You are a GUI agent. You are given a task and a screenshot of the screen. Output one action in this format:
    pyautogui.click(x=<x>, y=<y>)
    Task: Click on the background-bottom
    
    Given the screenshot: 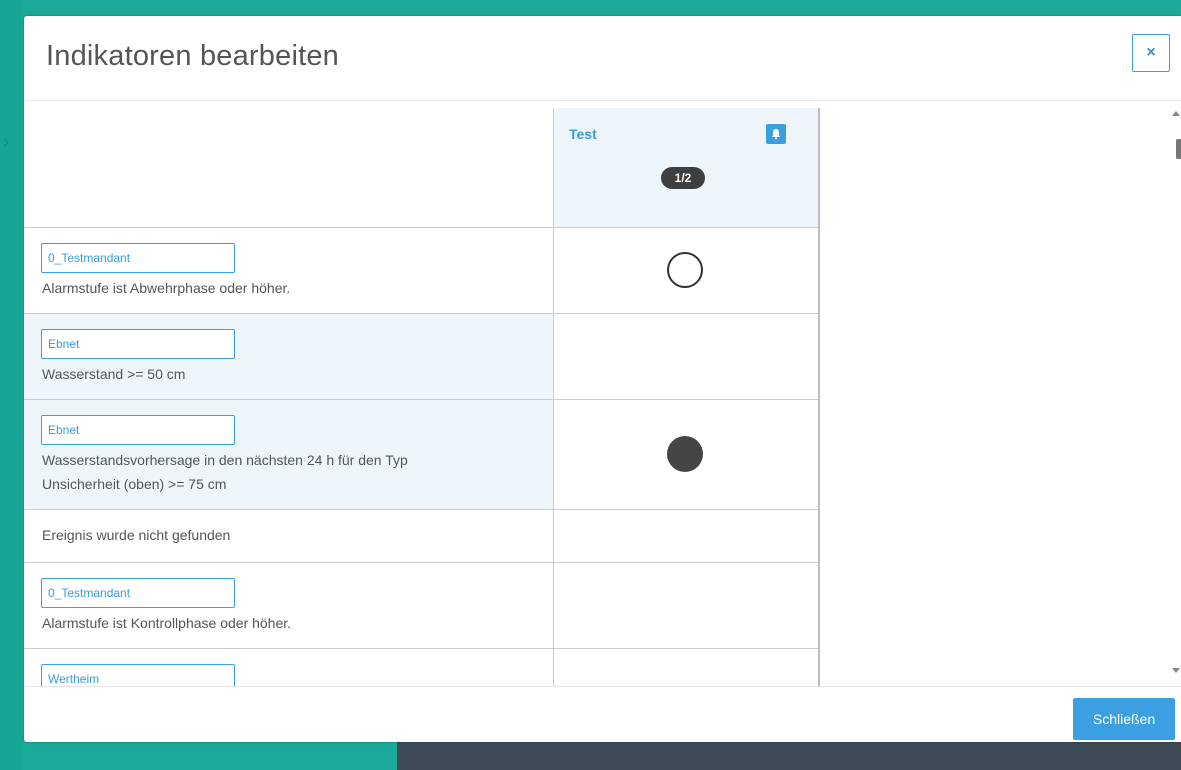 What is the action you would take?
    pyautogui.click(x=601, y=756)
    